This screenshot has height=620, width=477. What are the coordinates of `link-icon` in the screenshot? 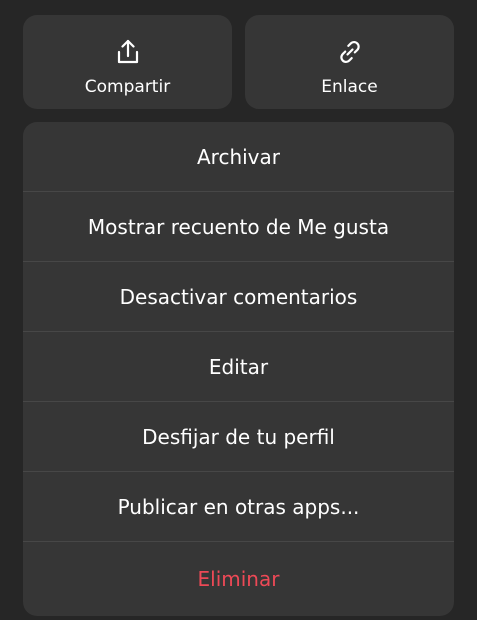 It's located at (349, 52).